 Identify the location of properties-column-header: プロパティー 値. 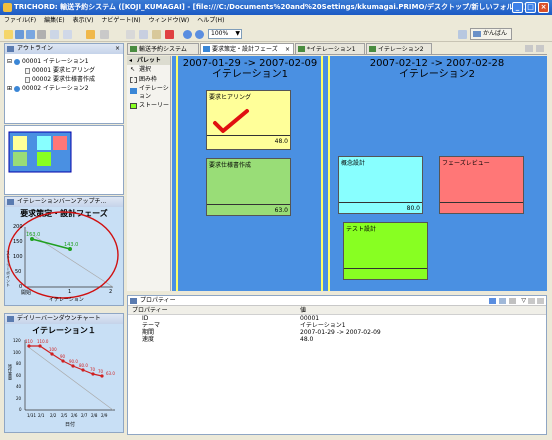
(337, 310).